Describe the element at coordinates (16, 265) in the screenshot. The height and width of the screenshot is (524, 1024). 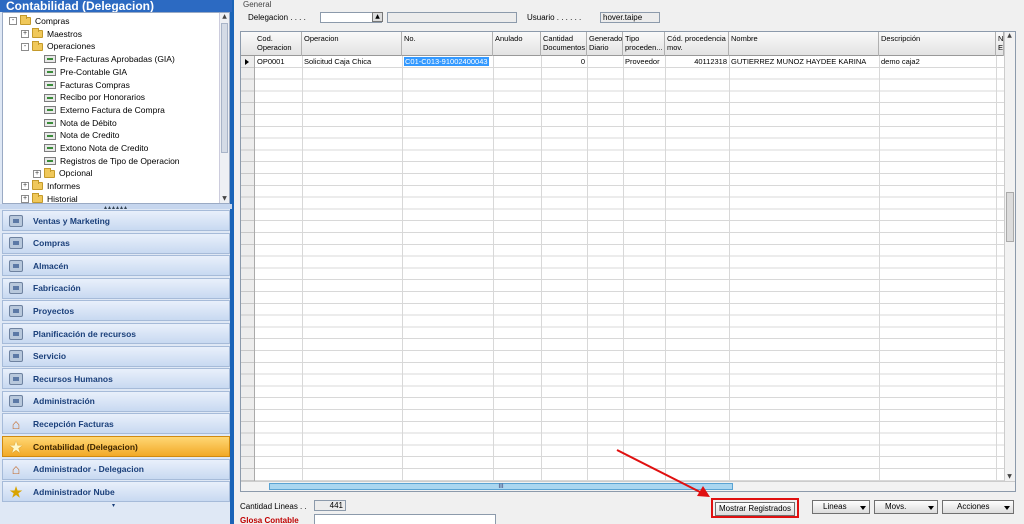
I see `warehouse-icon` at that location.